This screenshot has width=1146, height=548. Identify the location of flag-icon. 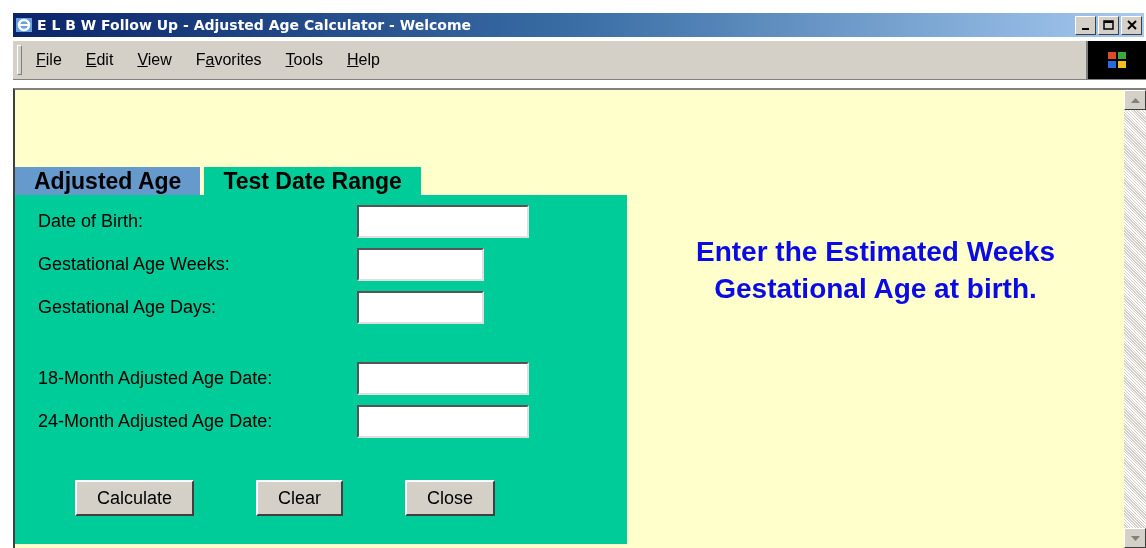
(1117, 60).